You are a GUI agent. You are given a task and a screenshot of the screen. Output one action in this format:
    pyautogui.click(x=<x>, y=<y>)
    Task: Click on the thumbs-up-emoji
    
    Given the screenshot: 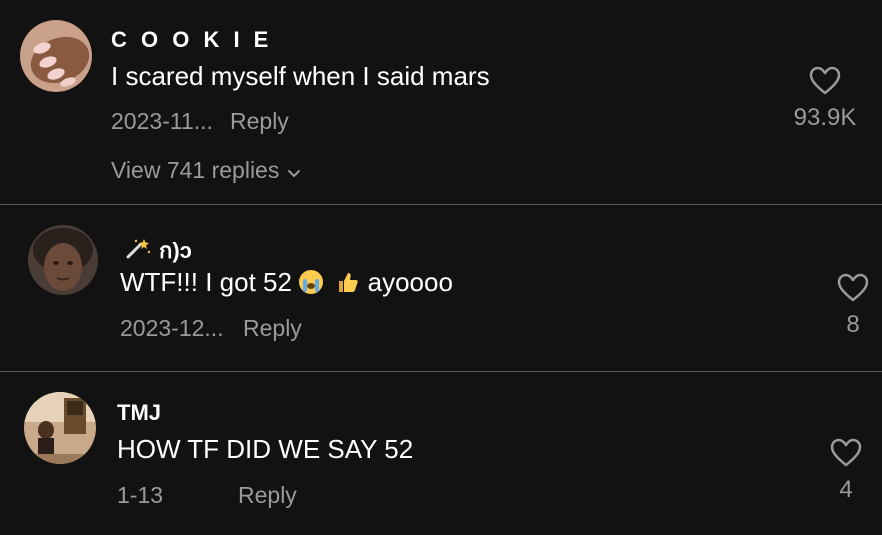 What is the action you would take?
    pyautogui.click(x=348, y=282)
    